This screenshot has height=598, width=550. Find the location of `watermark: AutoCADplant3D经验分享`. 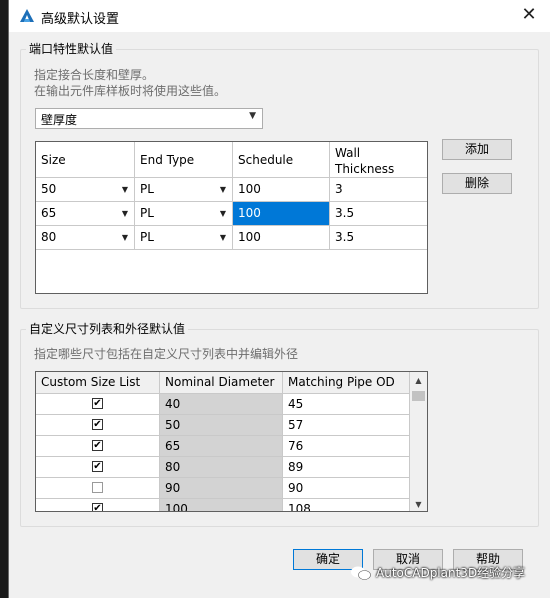

watermark: AutoCADplant3D经验分享 is located at coordinates (437, 572).